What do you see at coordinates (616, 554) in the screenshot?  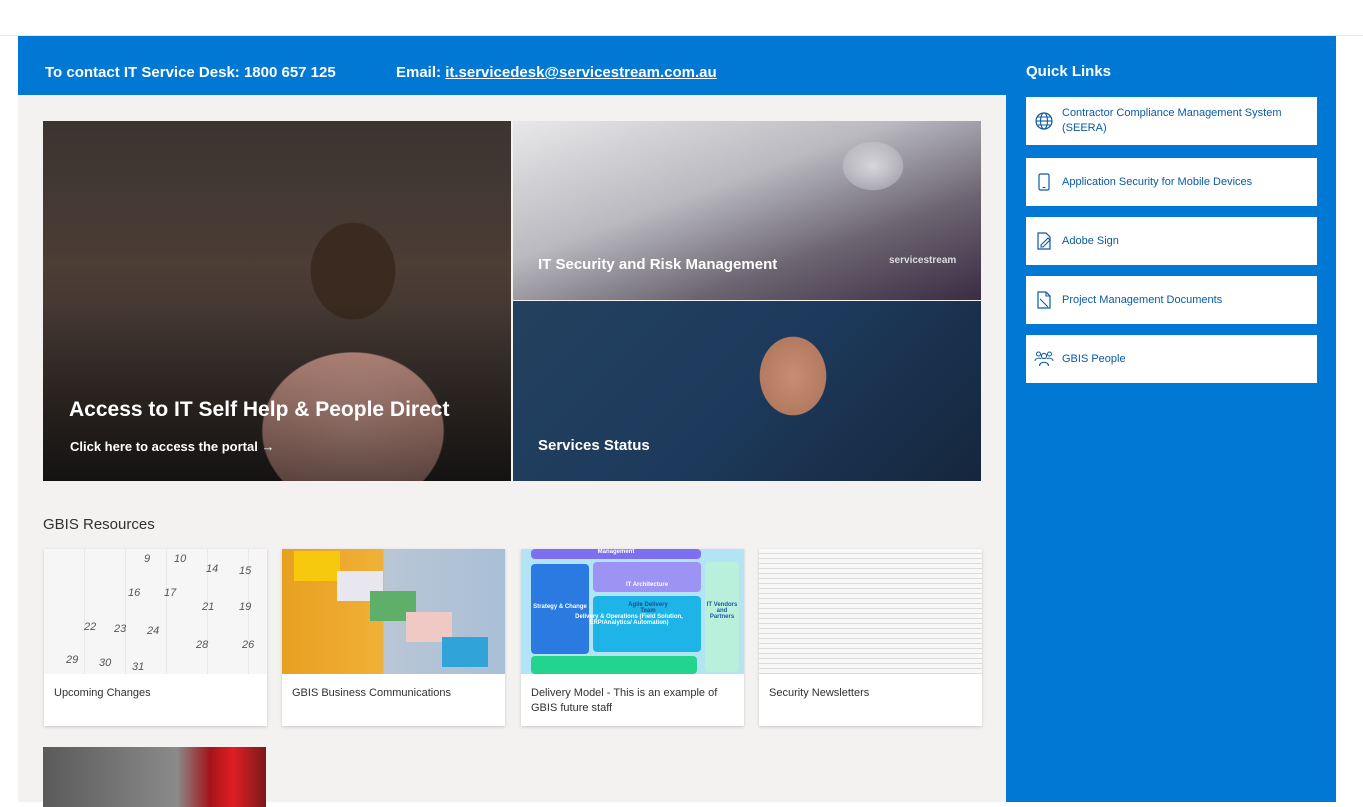 I see `diagram-block: Management` at bounding box center [616, 554].